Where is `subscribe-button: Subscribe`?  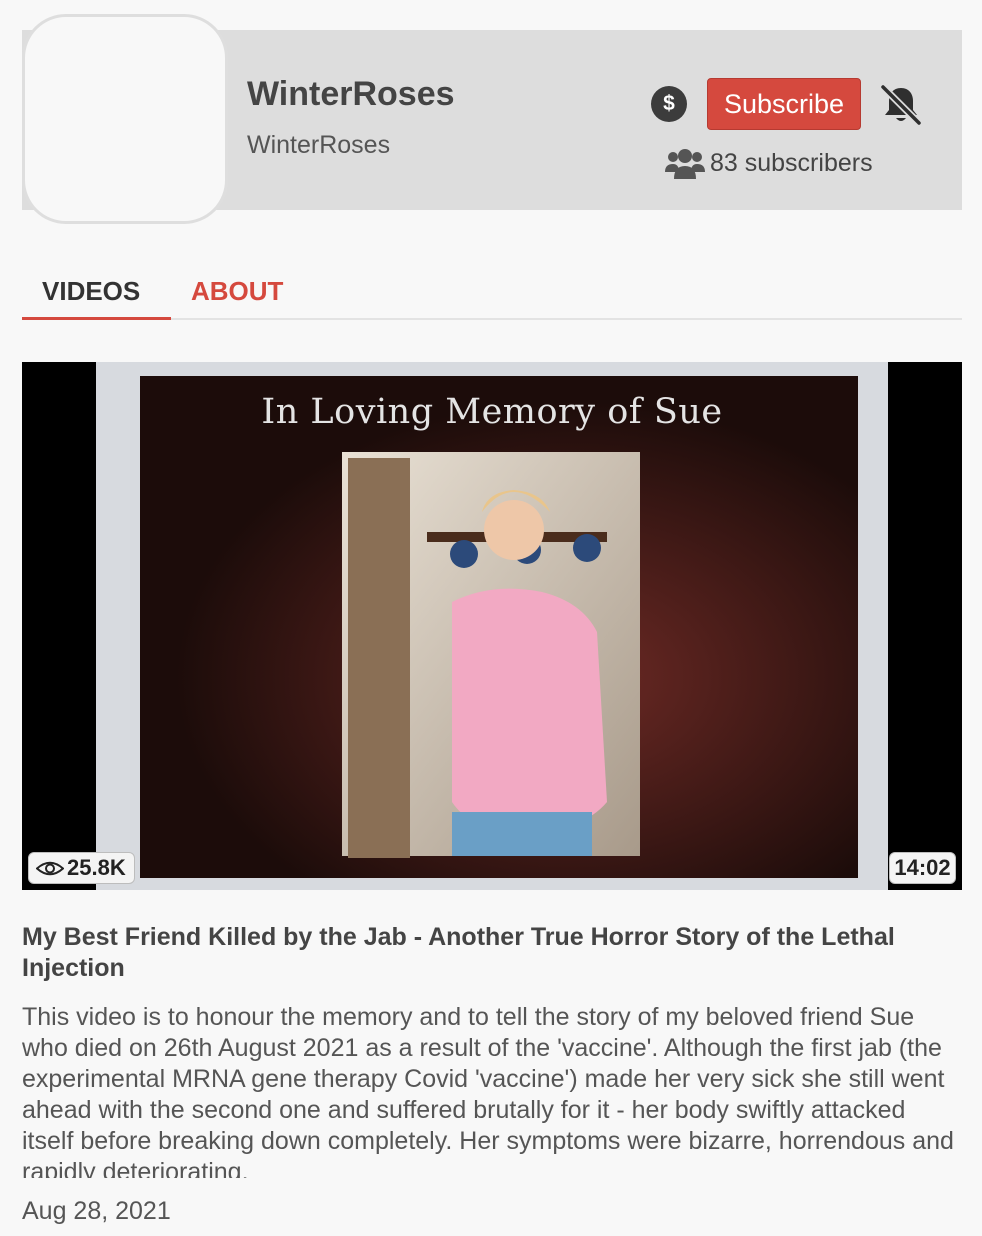 subscribe-button: Subscribe is located at coordinates (784, 104).